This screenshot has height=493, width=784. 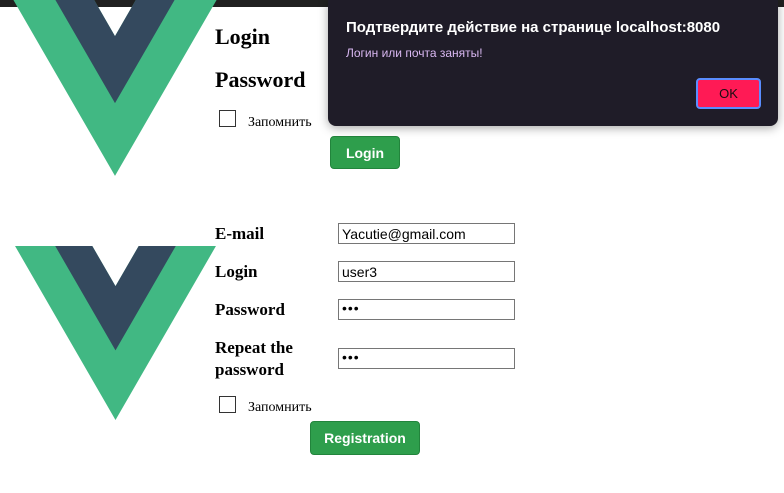 I want to click on reg-login-field, so click(x=426, y=271).